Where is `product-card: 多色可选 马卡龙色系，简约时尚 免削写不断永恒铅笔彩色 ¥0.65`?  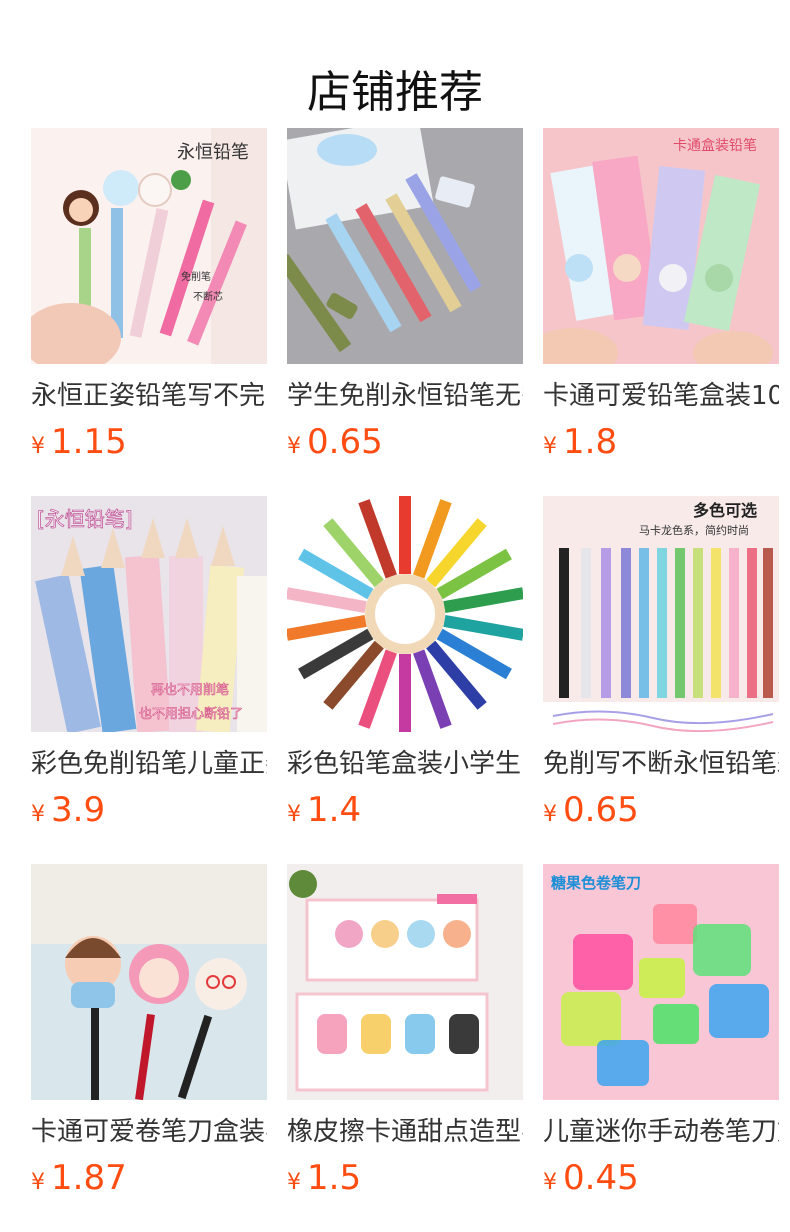
product-card: 多色可选 马卡龙色系，简约时尚 免削写不断永恒铅笔彩色 ¥0.65 is located at coordinates (661, 680).